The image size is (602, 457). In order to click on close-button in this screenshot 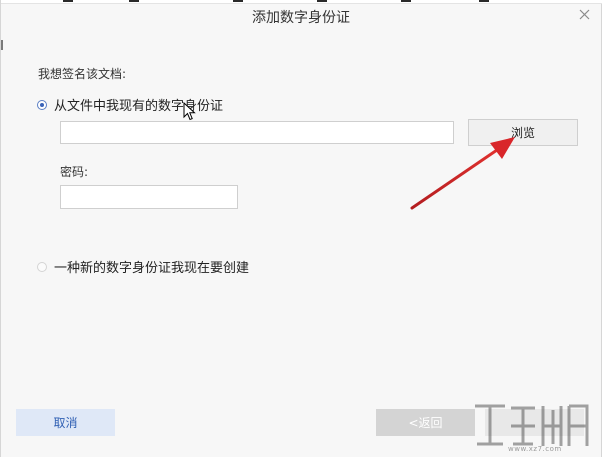, I will do `click(585, 15)`.